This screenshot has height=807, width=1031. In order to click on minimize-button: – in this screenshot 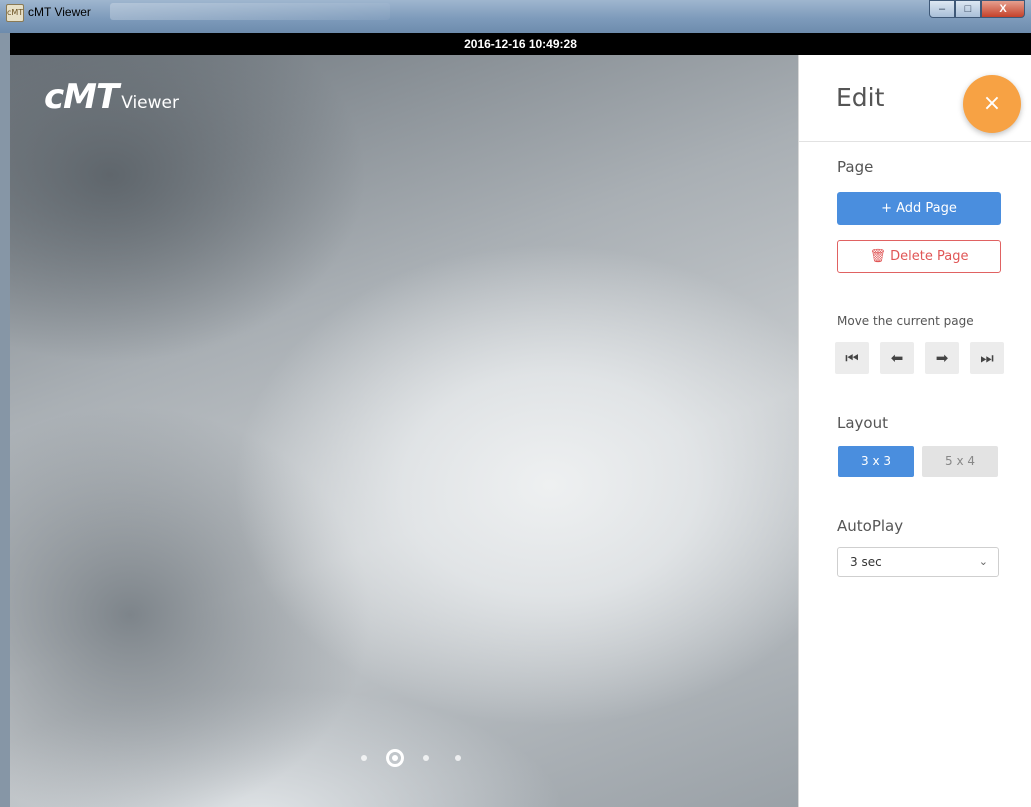, I will do `click(942, 9)`.